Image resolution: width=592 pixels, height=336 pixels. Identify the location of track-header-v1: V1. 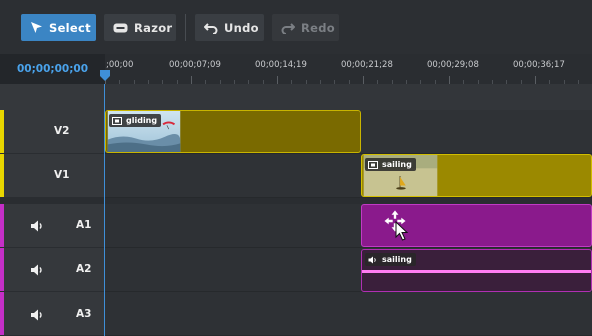
(52, 176).